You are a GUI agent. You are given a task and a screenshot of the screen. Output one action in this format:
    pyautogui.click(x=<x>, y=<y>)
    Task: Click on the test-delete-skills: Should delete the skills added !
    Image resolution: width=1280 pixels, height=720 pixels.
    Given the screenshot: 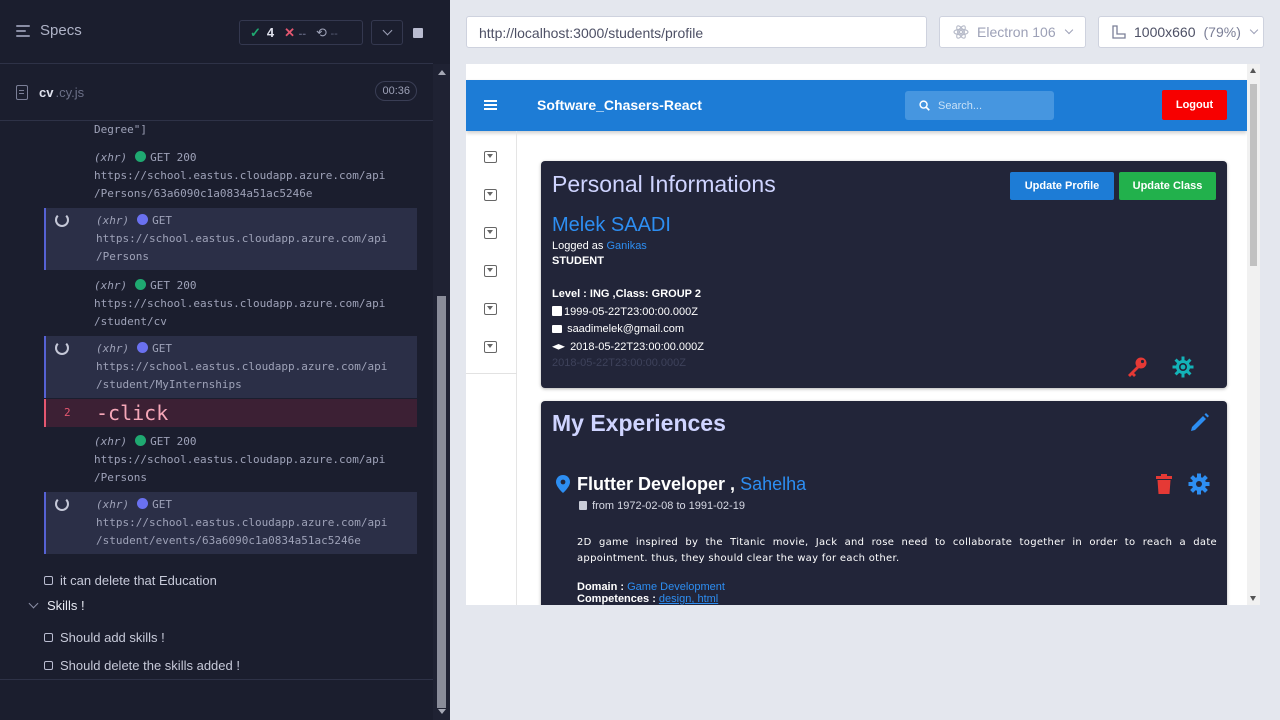 What is the action you would take?
    pyautogui.click(x=142, y=665)
    